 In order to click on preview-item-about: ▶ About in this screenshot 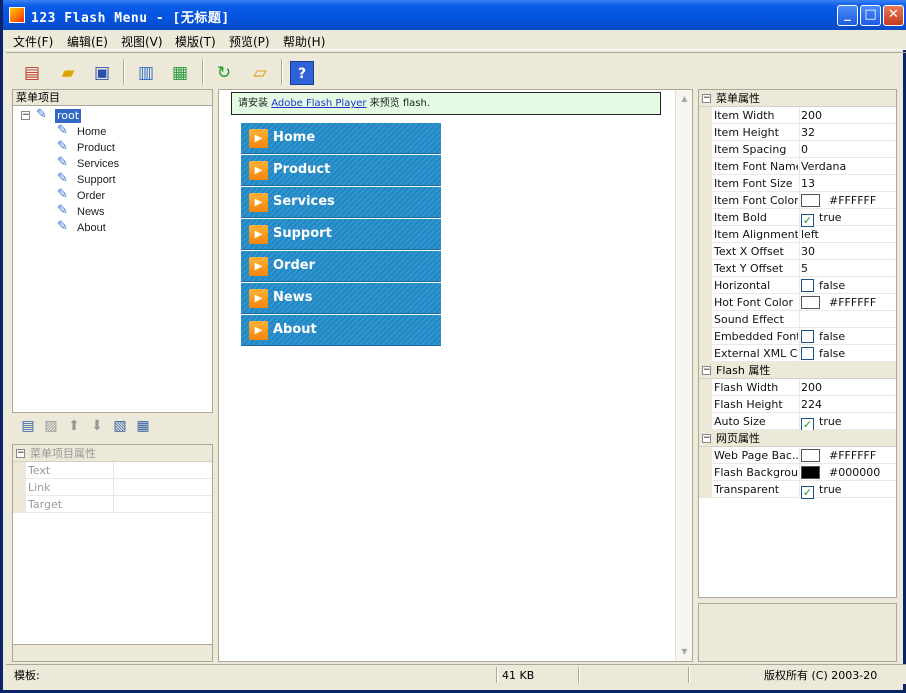, I will do `click(341, 330)`.